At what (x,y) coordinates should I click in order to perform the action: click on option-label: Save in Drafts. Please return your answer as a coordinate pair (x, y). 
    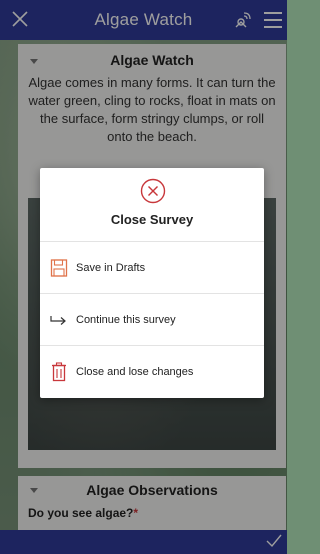
    Looking at the image, I should click on (111, 267).